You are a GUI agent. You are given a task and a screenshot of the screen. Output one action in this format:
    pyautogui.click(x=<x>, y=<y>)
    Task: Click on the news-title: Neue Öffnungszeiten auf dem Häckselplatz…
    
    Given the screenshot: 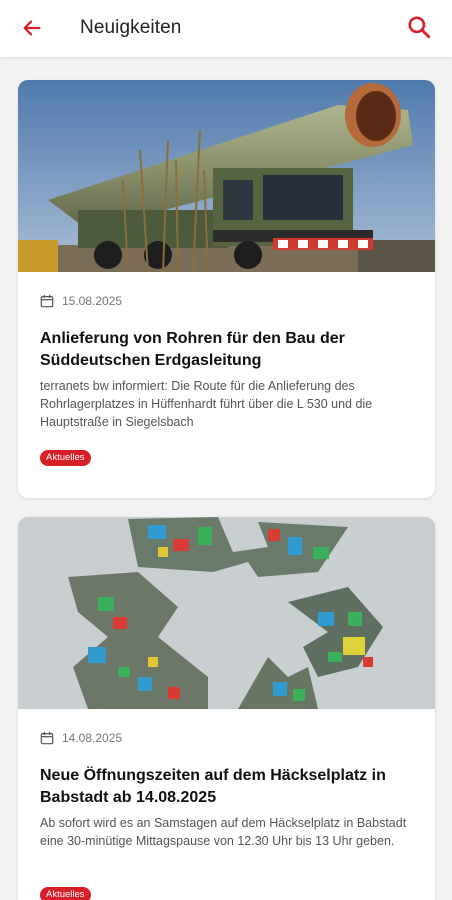 What is the action you would take?
    pyautogui.click(x=230, y=787)
    